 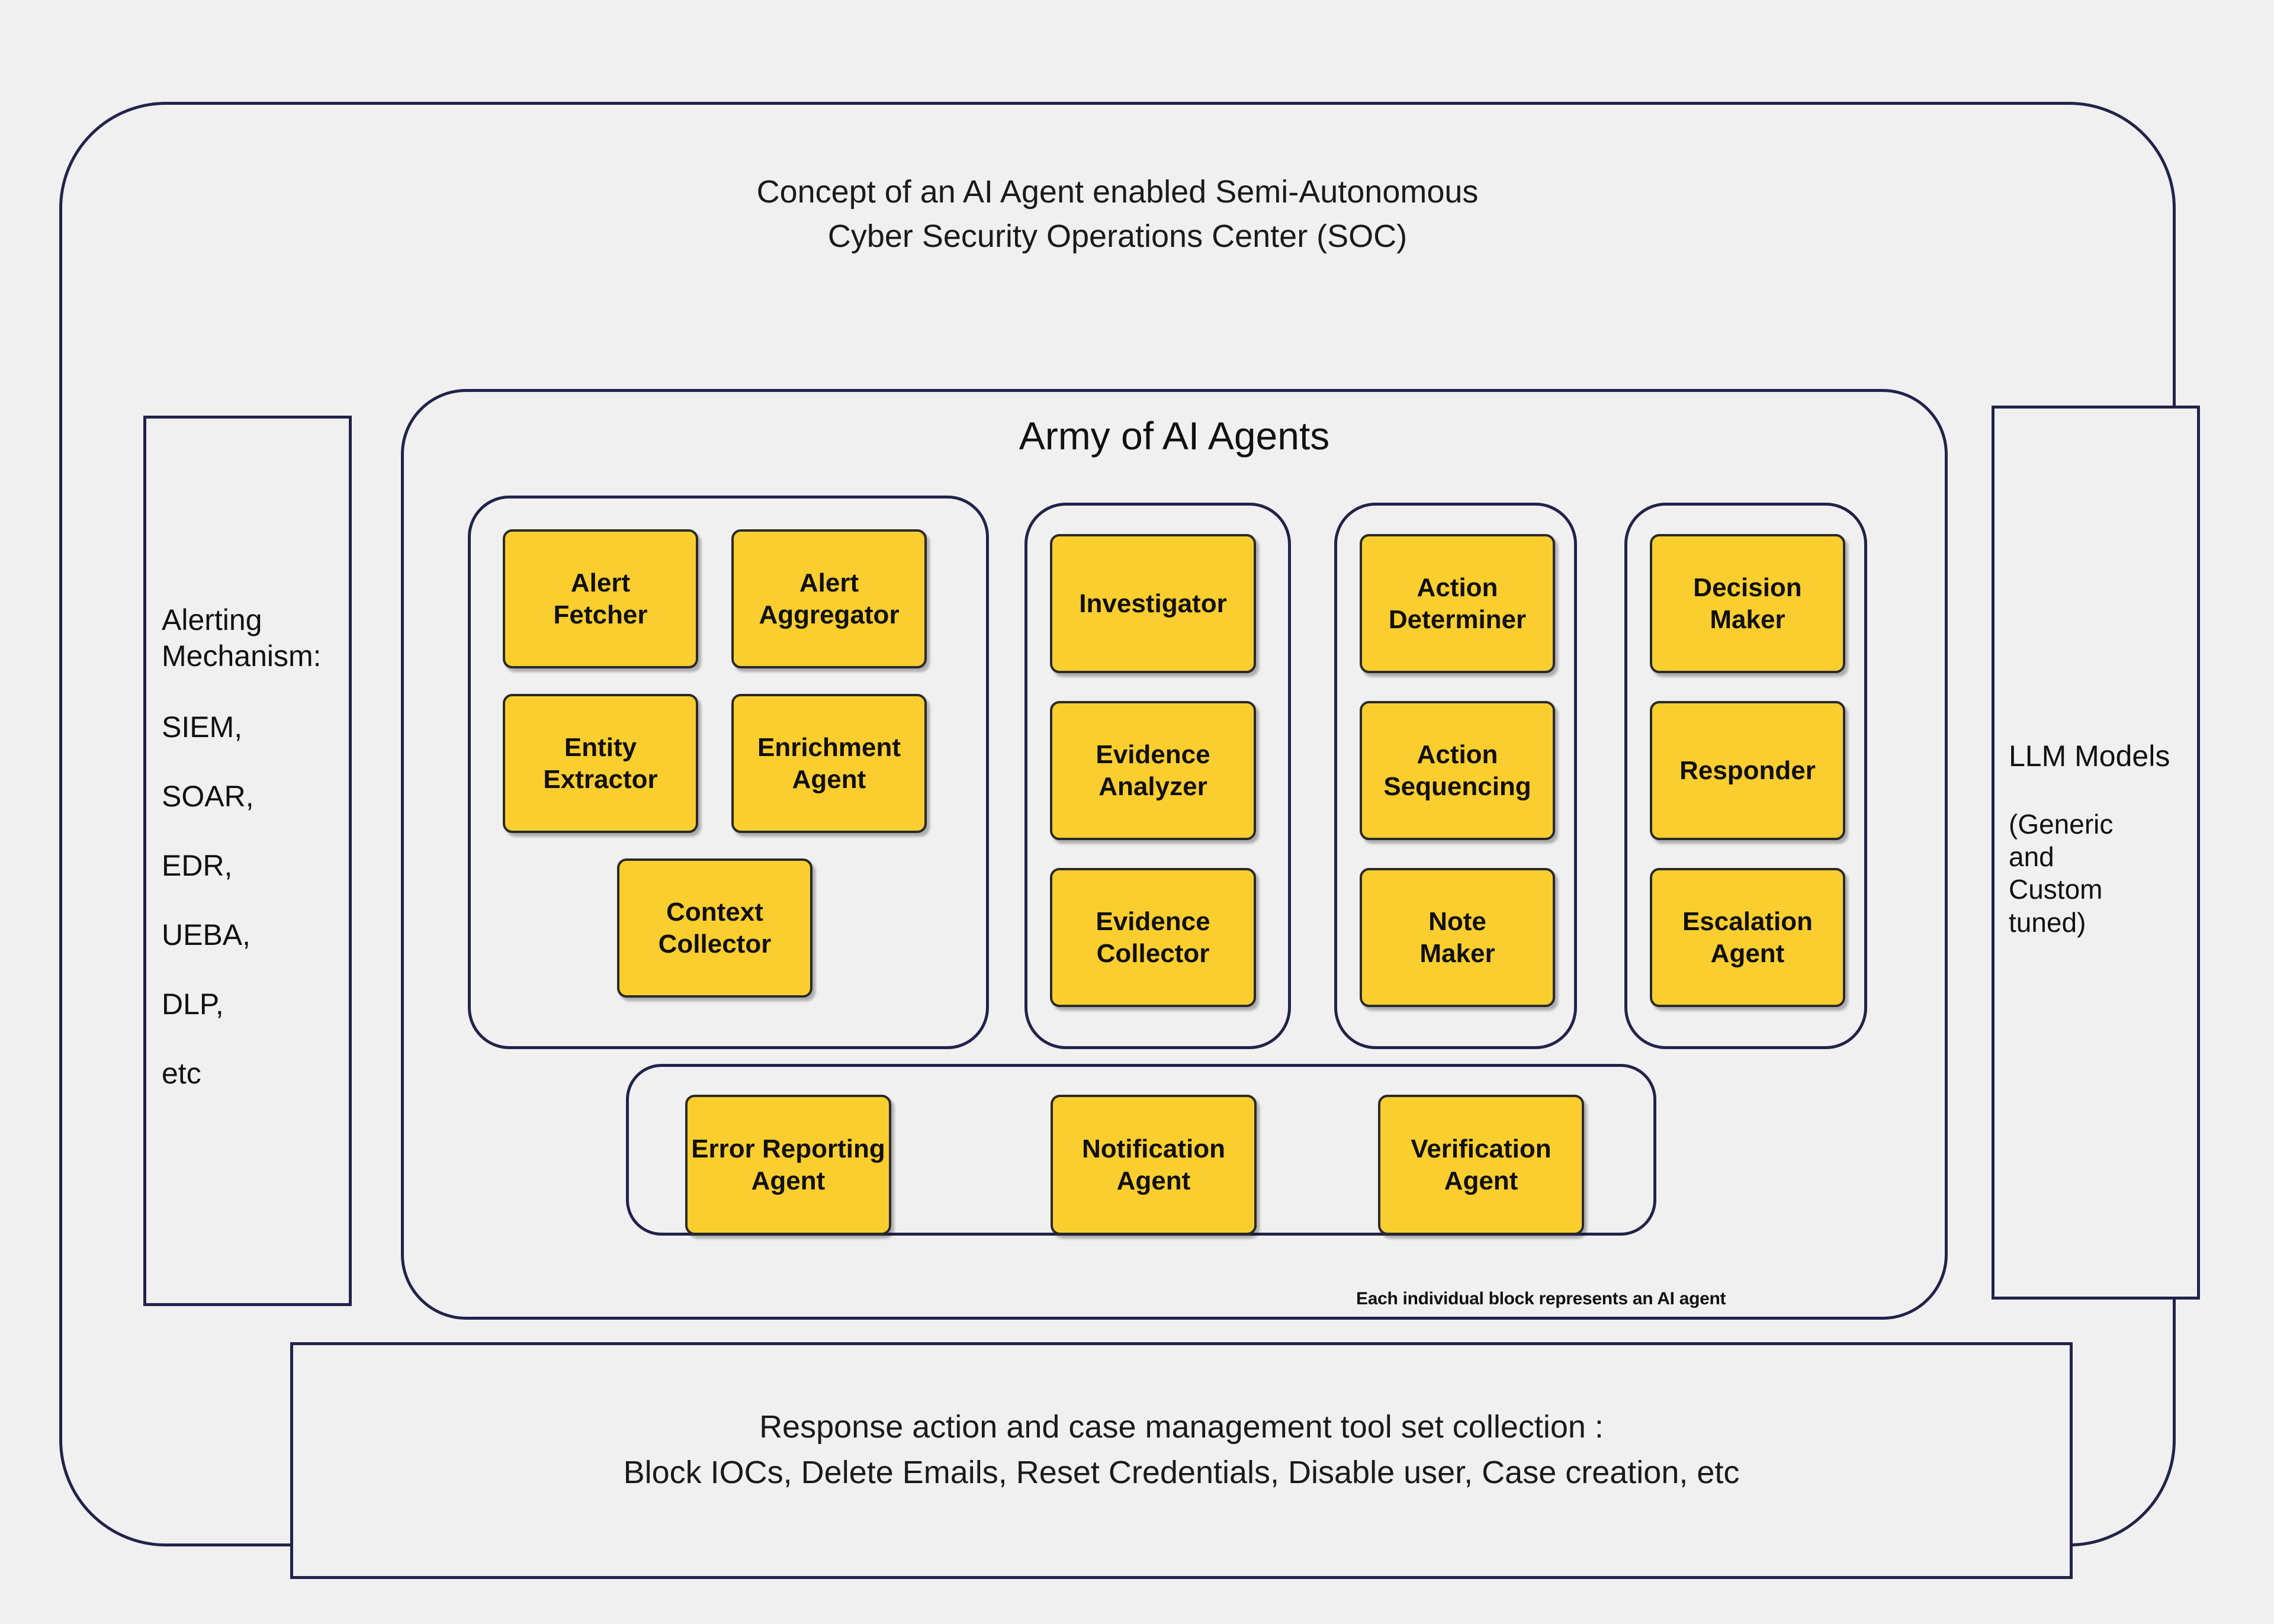 What do you see at coordinates (2089, 756) in the screenshot?
I see `llm-heading: LLM Models` at bounding box center [2089, 756].